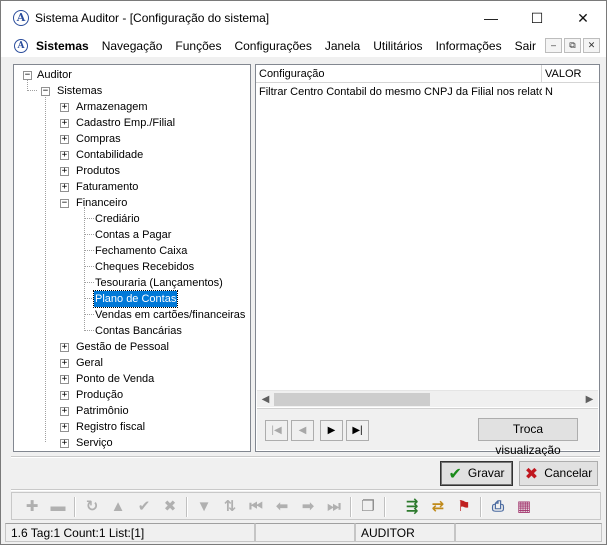 The width and height of the screenshot is (607, 545). Describe the element at coordinates (331, 430) in the screenshot. I see `next-record-button: ▶` at that location.